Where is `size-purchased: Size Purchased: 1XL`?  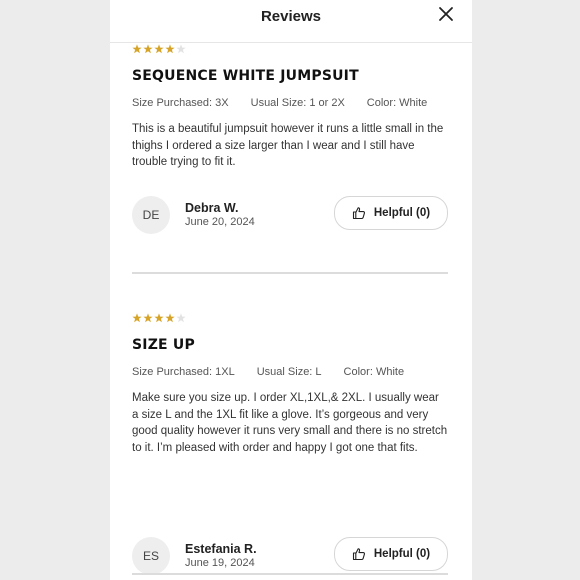 size-purchased: Size Purchased: 1XL is located at coordinates (183, 372).